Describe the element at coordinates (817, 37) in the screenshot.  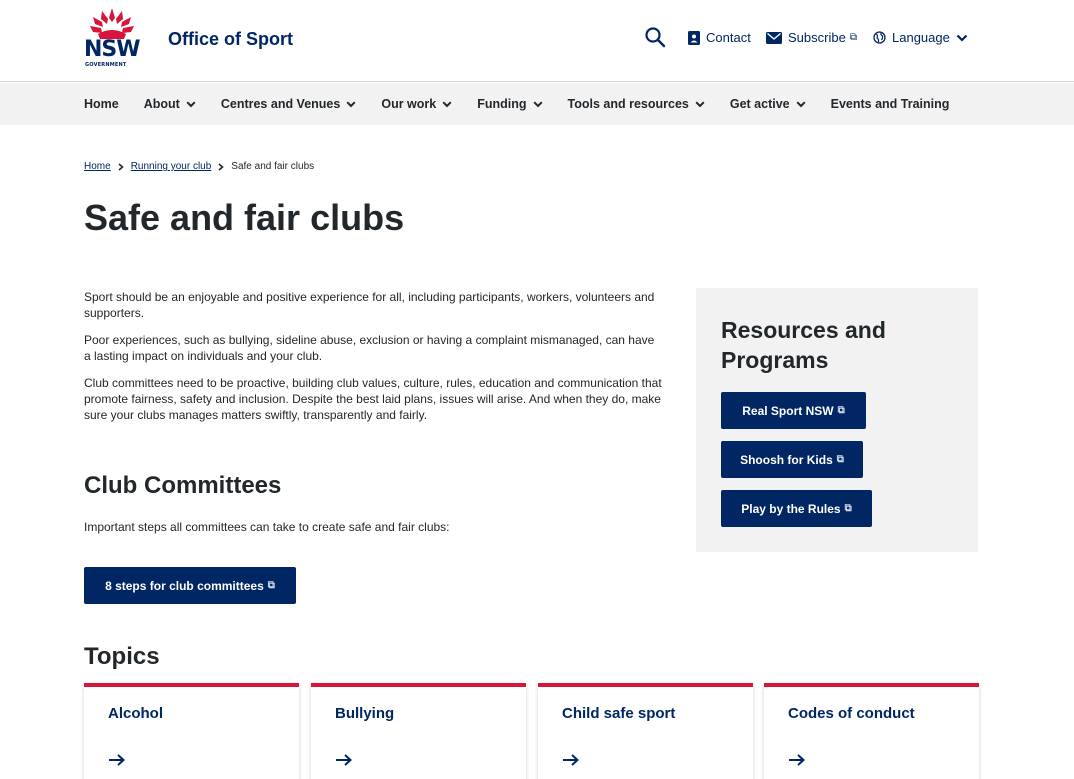
I see `subscribe-label: Subscribe` at that location.